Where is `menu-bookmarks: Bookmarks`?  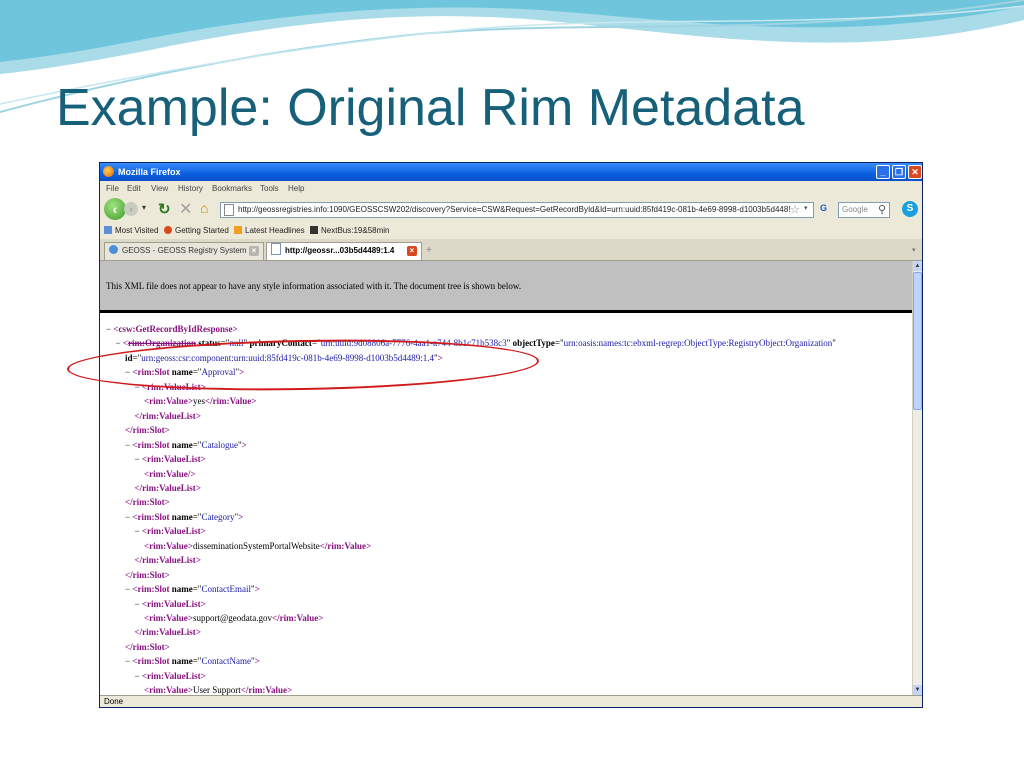 menu-bookmarks: Bookmarks is located at coordinates (232, 188).